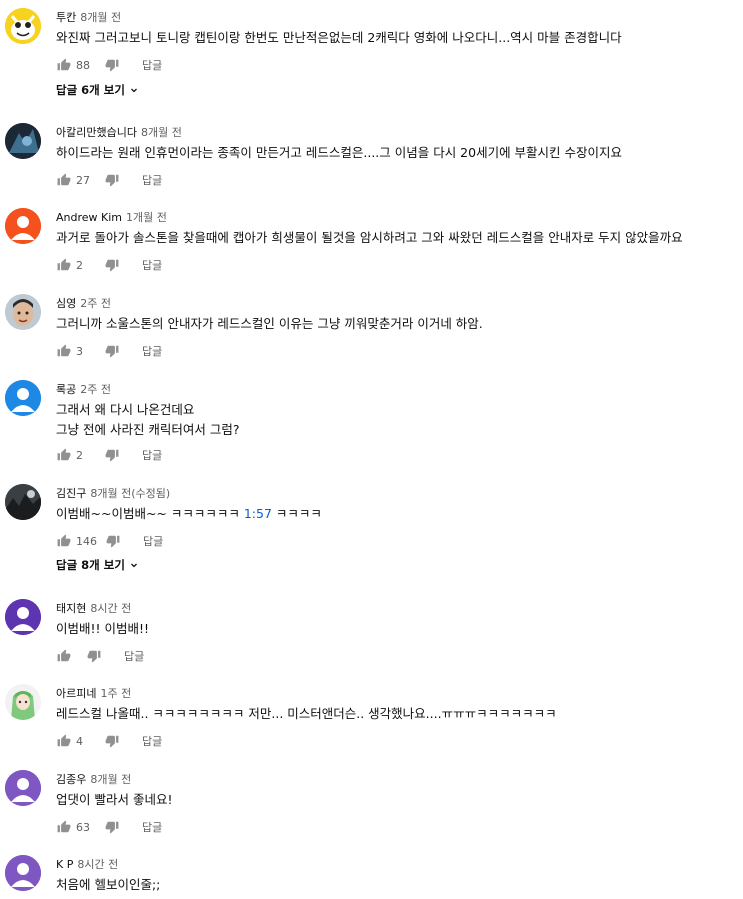  Describe the element at coordinates (66, 389) in the screenshot. I see `author-name: 록공` at that location.